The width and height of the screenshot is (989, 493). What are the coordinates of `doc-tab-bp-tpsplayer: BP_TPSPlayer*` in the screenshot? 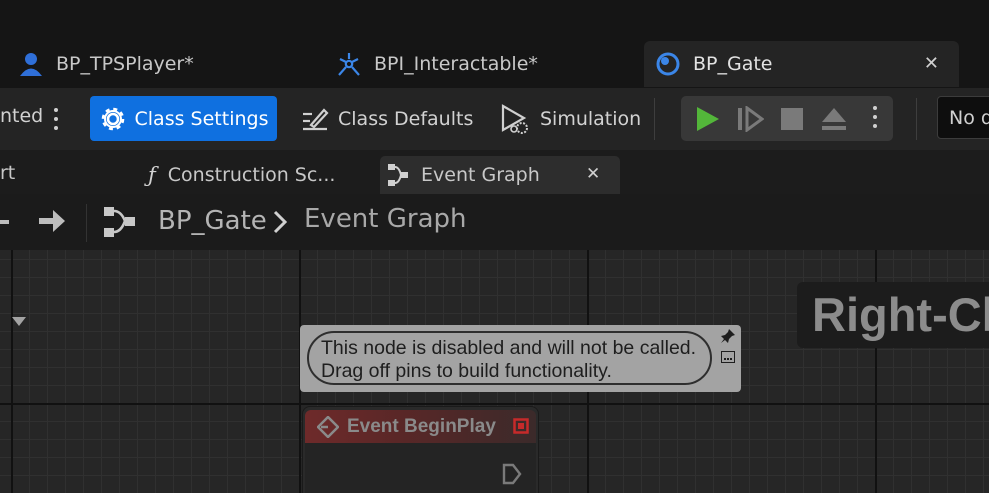 It's located at (168, 64).